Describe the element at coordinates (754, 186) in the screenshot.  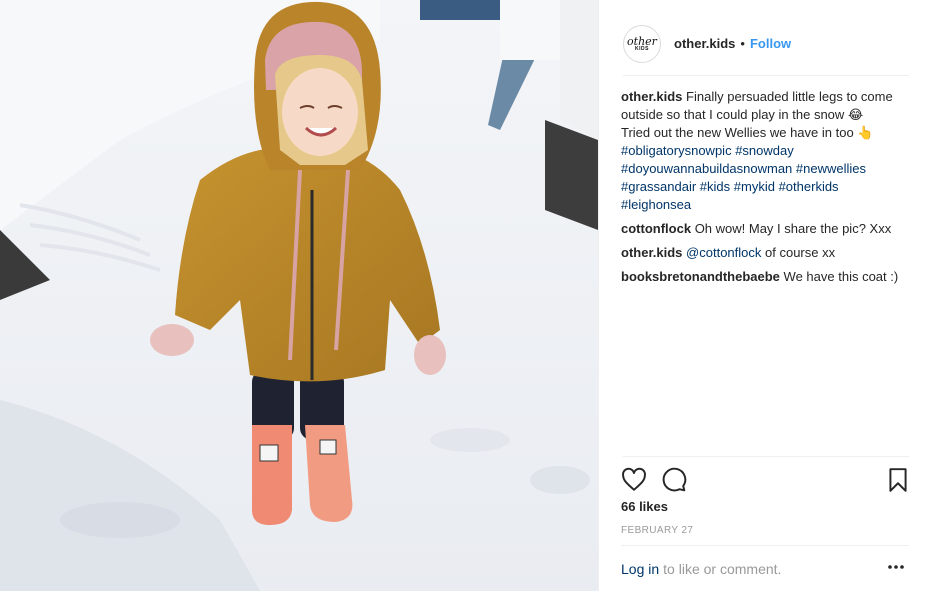
I see `hashtag: #mykid` at that location.